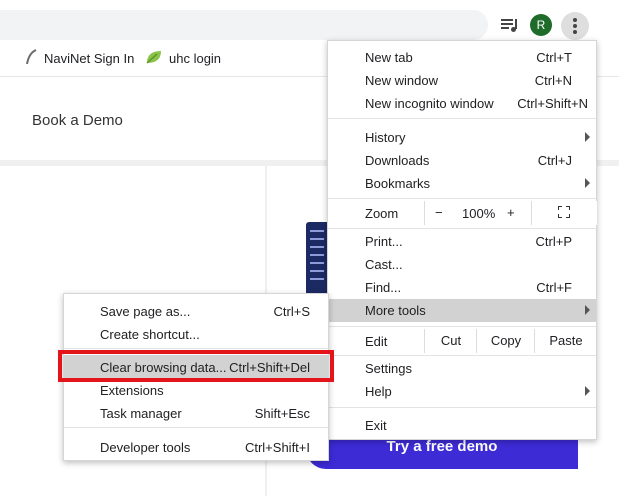 The image size is (619, 501). What do you see at coordinates (462, 57) in the screenshot?
I see `menu-item-new-tab: New tab Ctrl+T` at bounding box center [462, 57].